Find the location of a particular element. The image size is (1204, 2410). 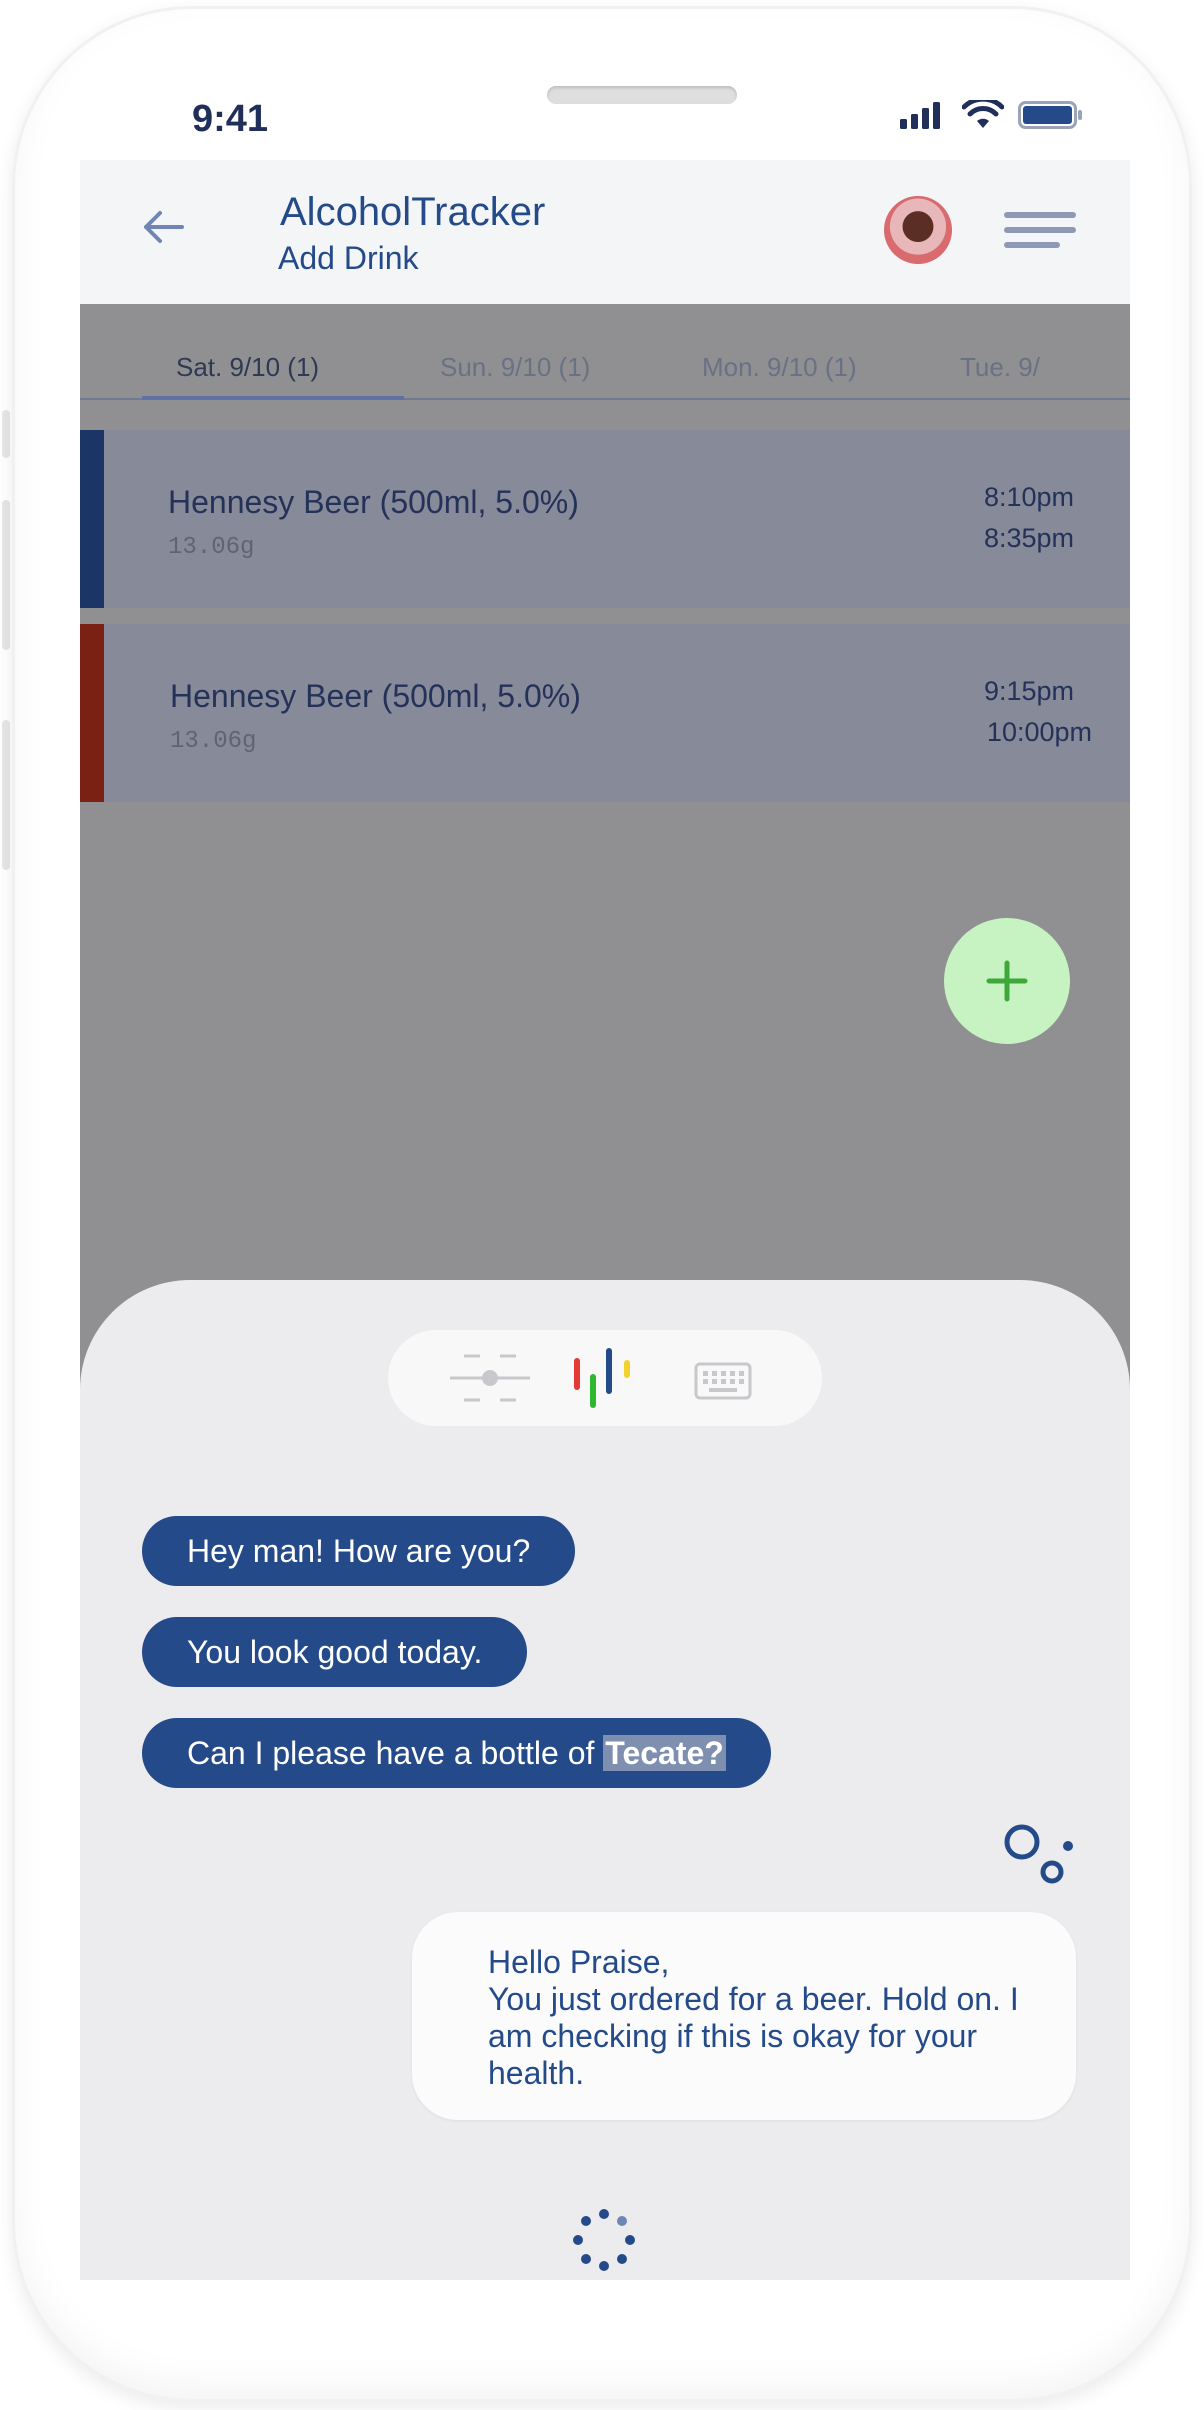

page-subtitle: Add Drink is located at coordinates (348, 258).